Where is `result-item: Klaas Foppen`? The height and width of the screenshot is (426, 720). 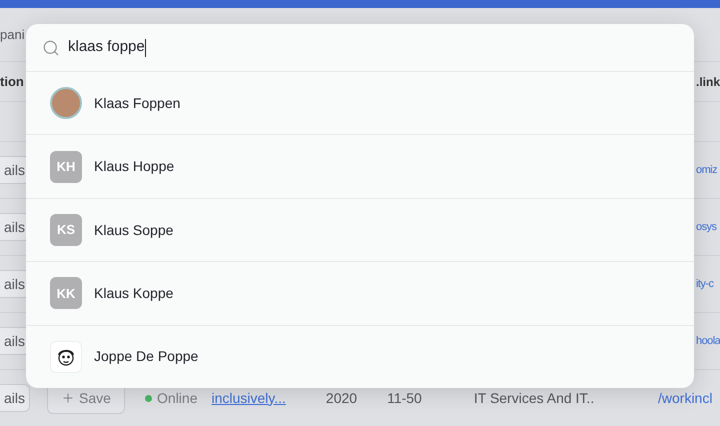
result-item: Klaas Foppen is located at coordinates (360, 103).